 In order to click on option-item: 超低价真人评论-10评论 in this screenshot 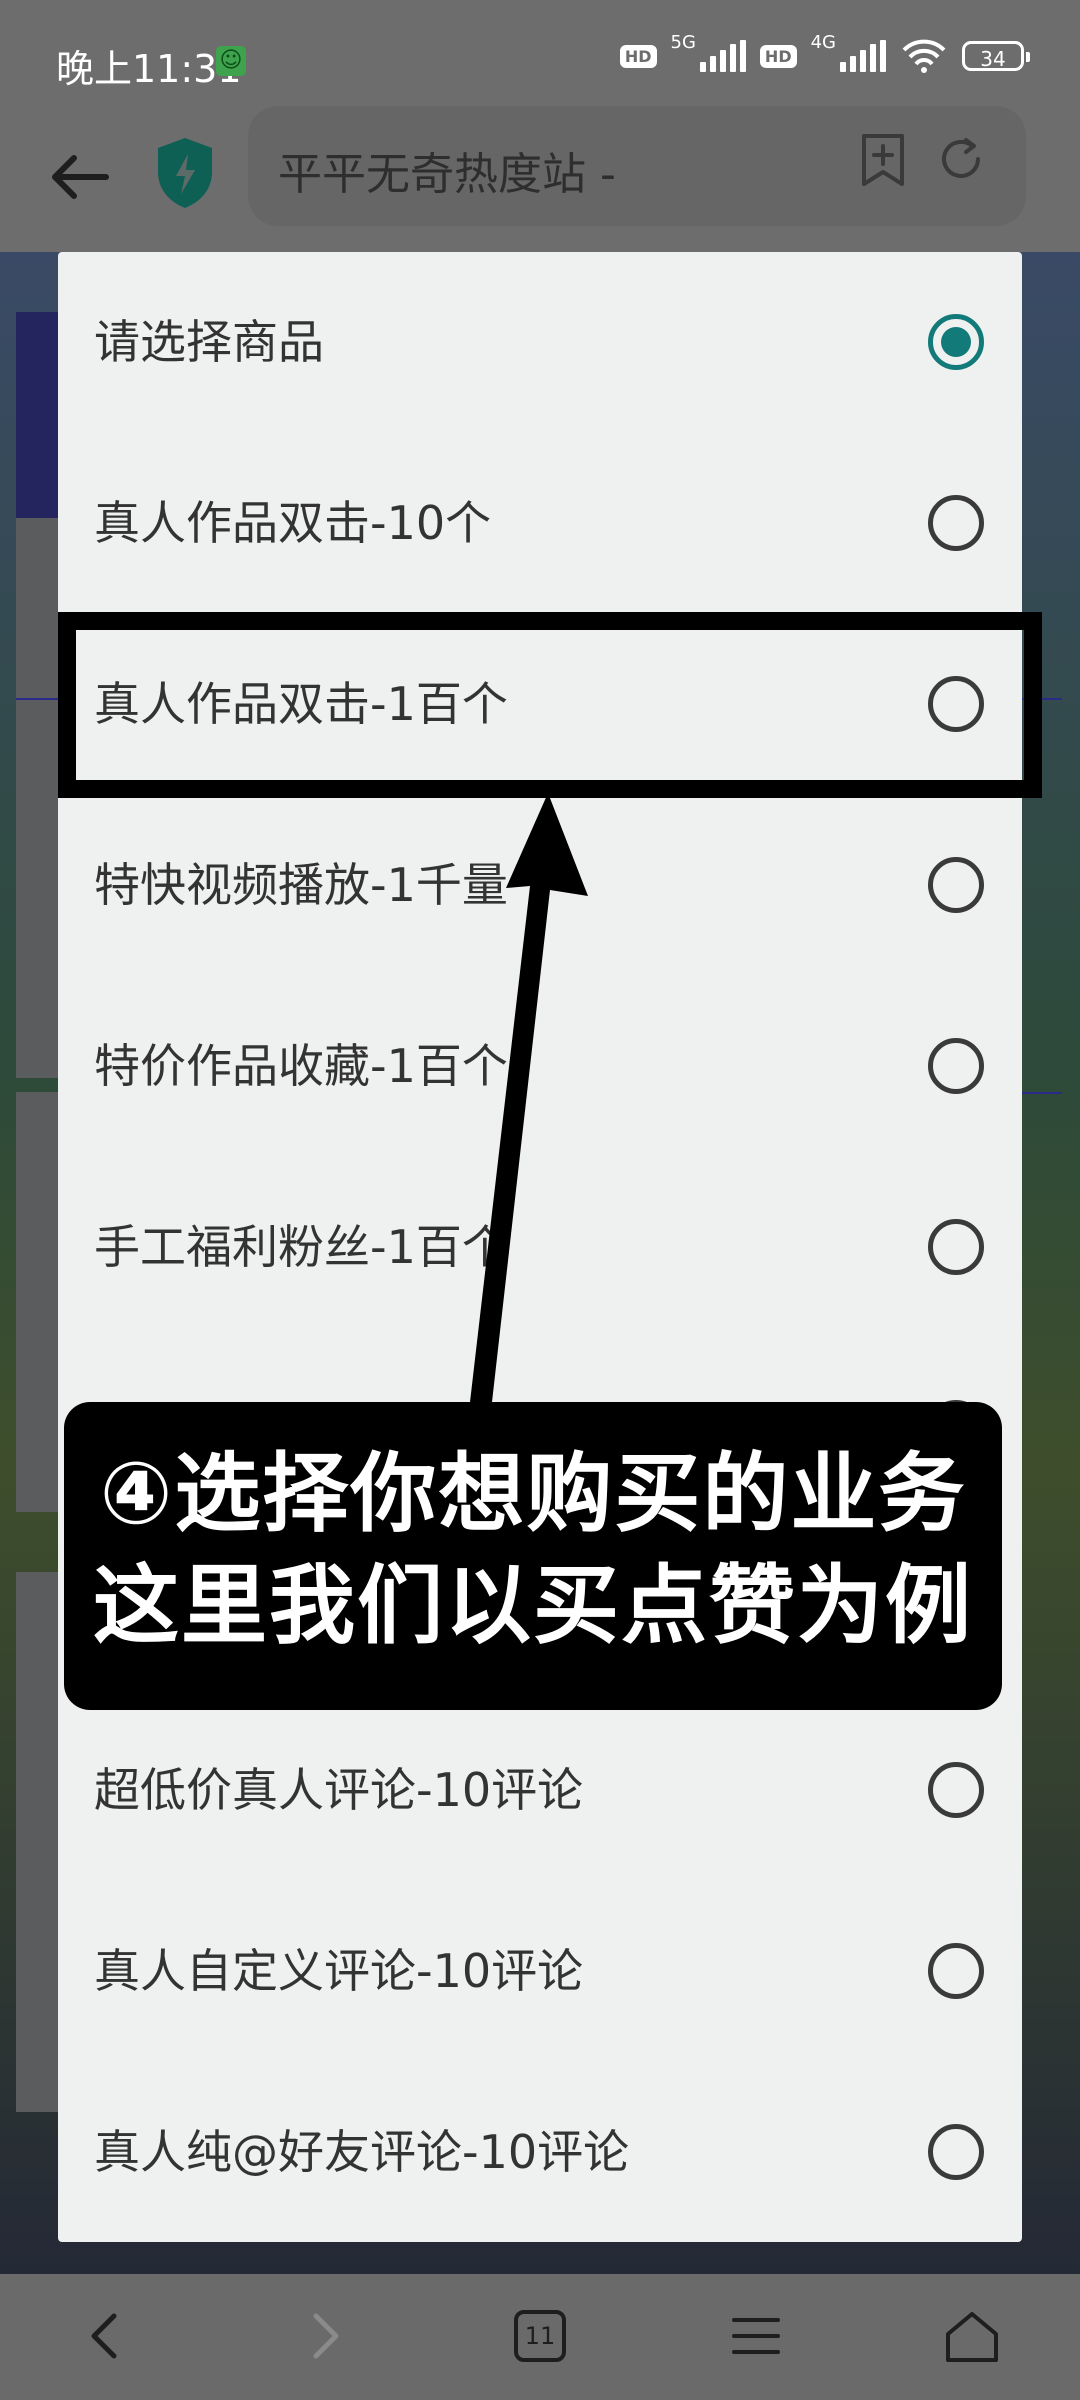, I will do `click(540, 1790)`.